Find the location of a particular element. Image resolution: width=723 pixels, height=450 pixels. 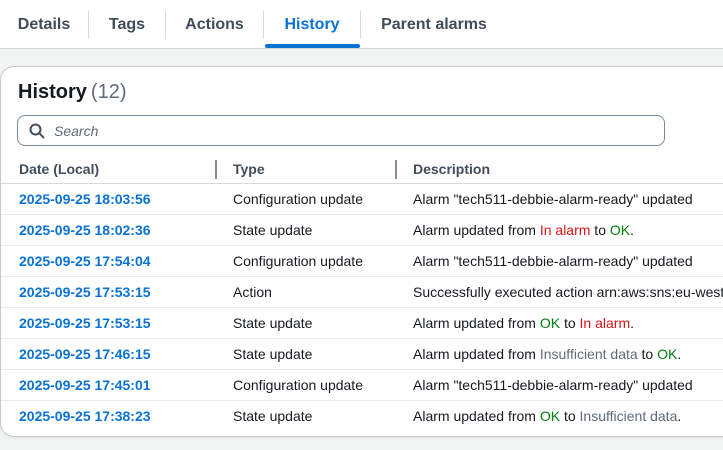

tab-details: Details is located at coordinates (44, 24).